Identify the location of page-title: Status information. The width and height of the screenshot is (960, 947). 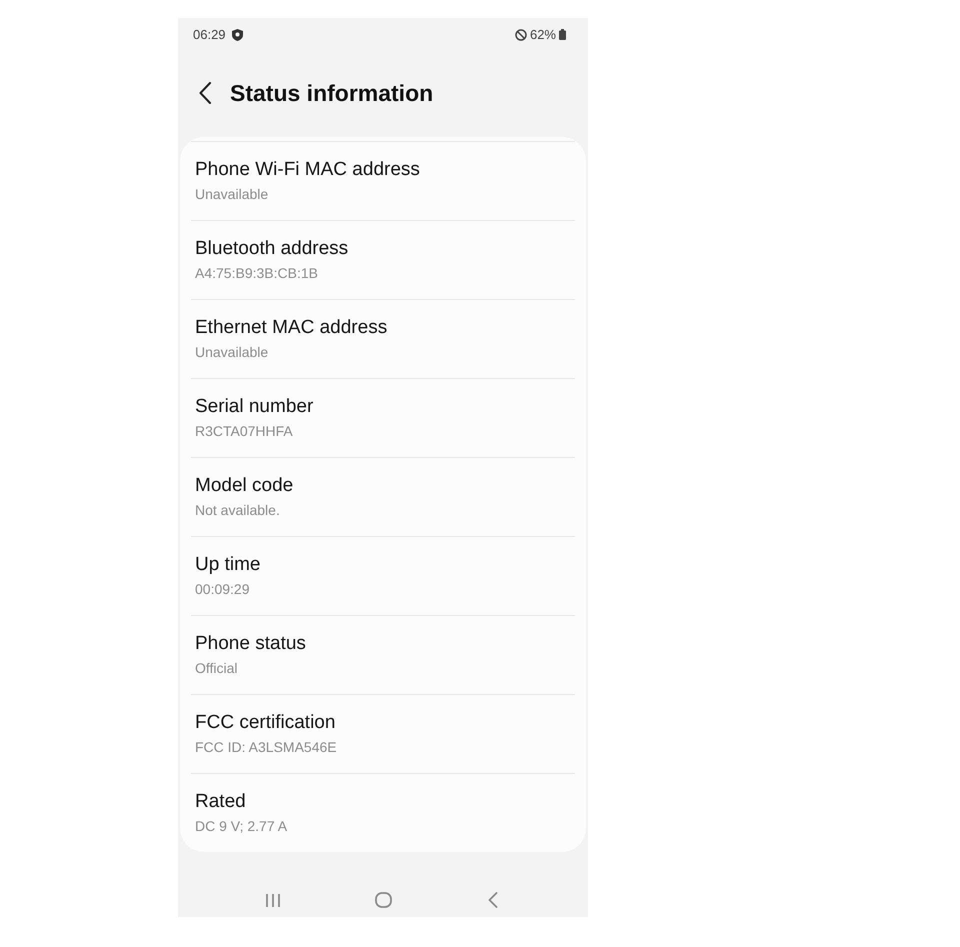
(332, 92).